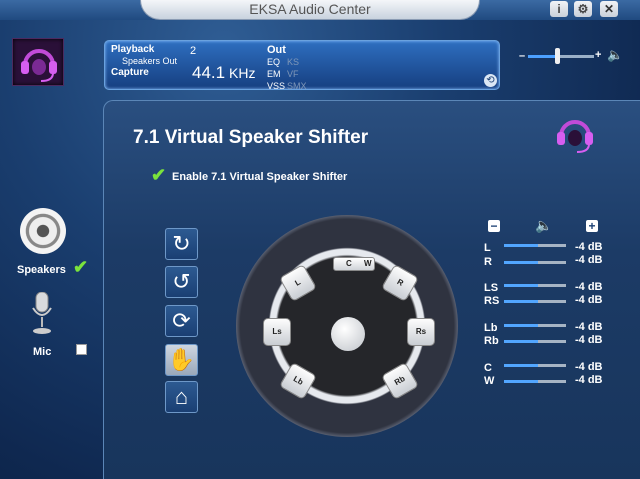 This screenshot has width=640, height=479. I want to click on enable-check-icon: ✔, so click(158, 175).